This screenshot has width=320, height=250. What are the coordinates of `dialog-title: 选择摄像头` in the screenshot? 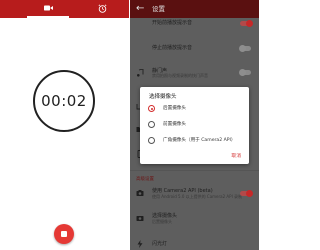 It's located at (163, 97).